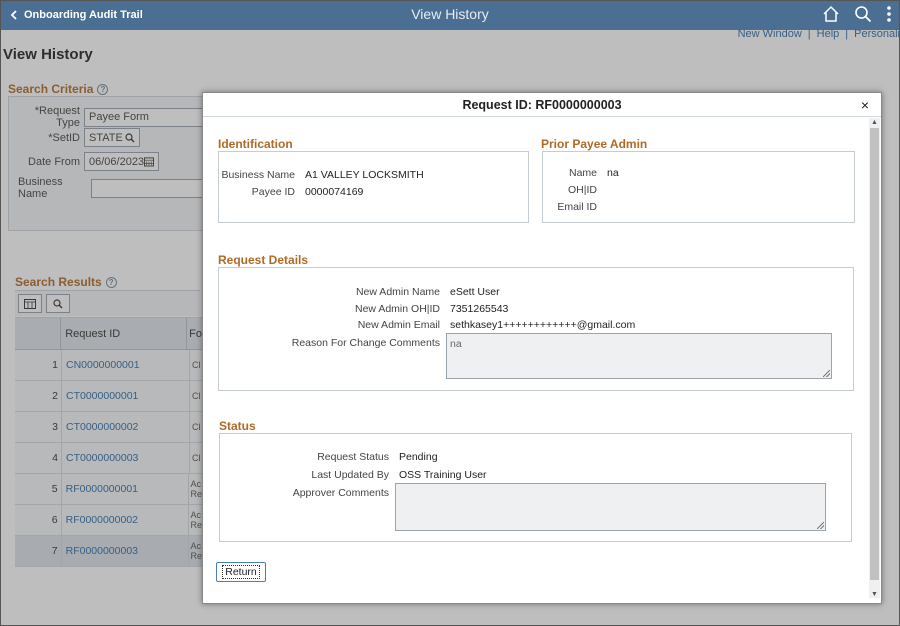 This screenshot has width=900, height=626. What do you see at coordinates (273, 192) in the screenshot?
I see `payee-id-label: Payee ID` at bounding box center [273, 192].